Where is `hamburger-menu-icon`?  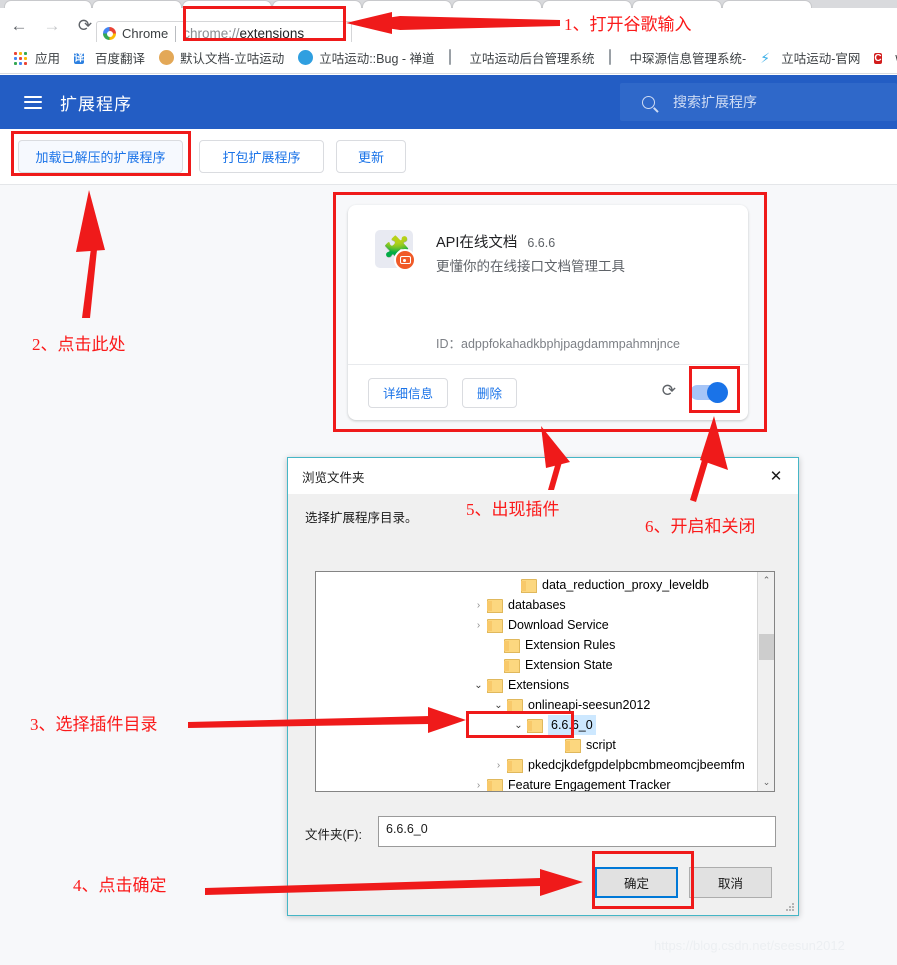 hamburger-menu-icon is located at coordinates (33, 102).